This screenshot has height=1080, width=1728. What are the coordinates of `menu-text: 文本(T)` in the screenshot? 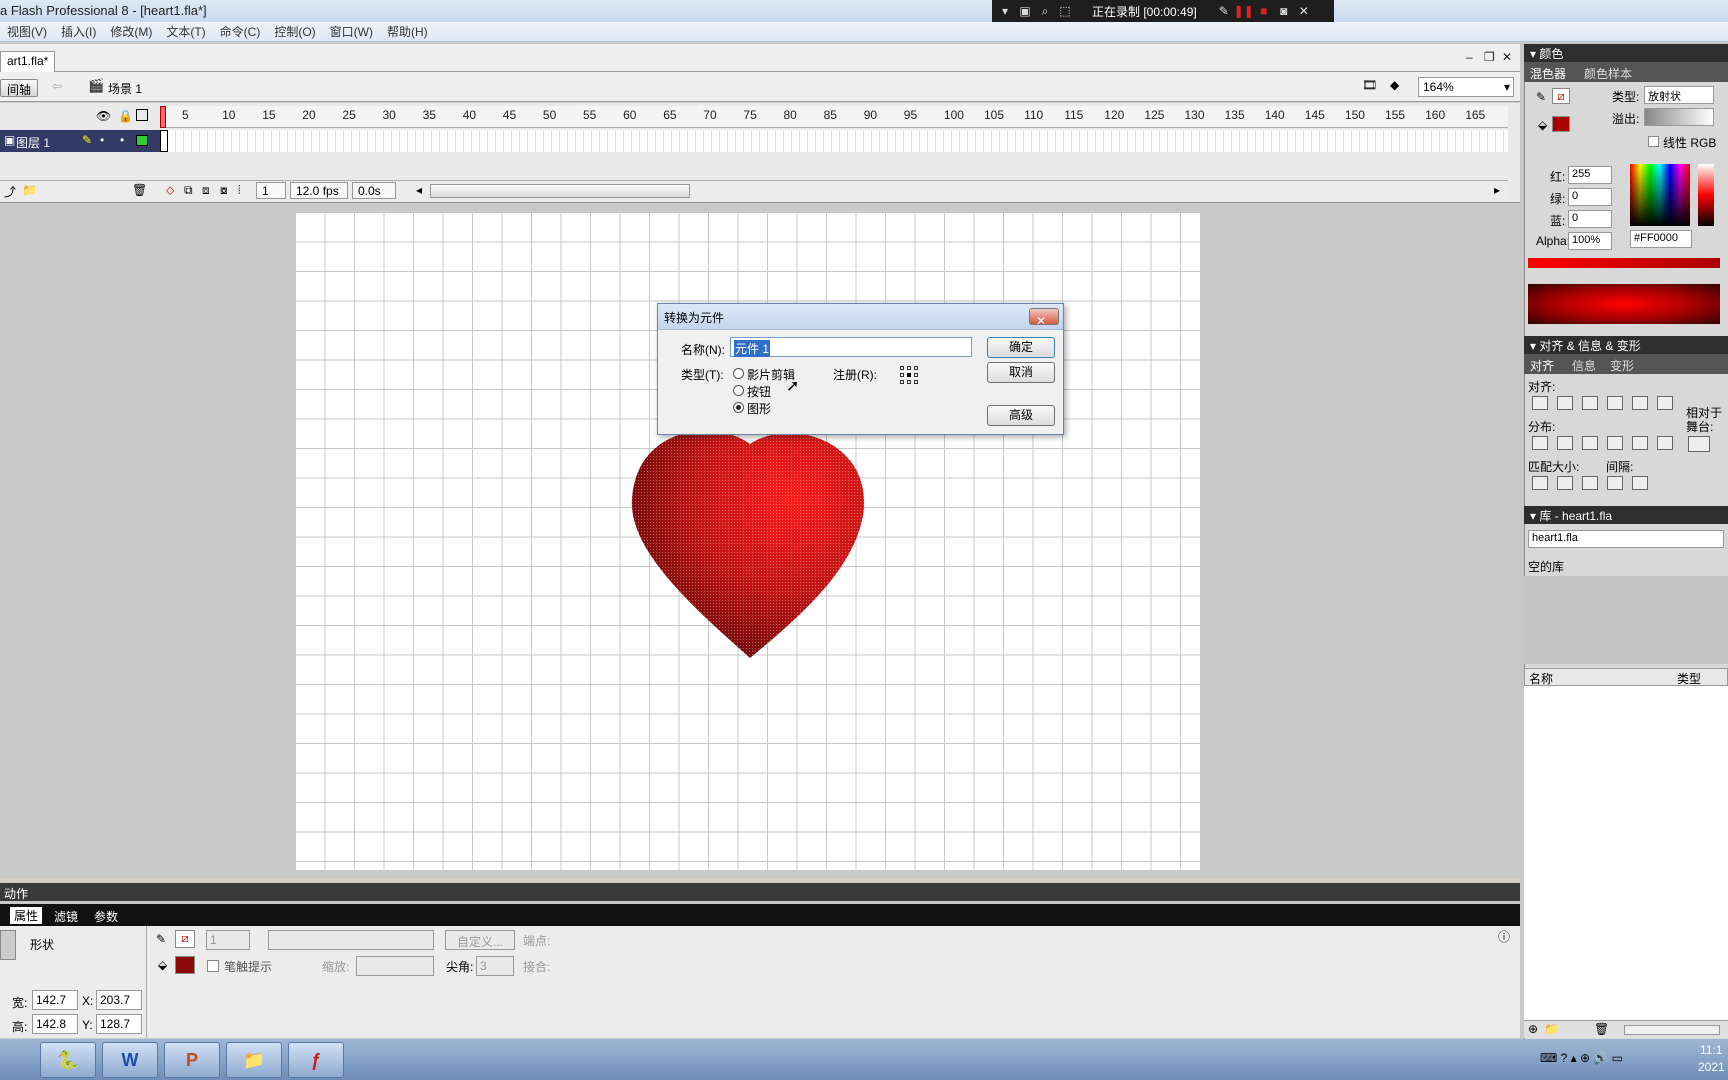 It's located at (185, 31).